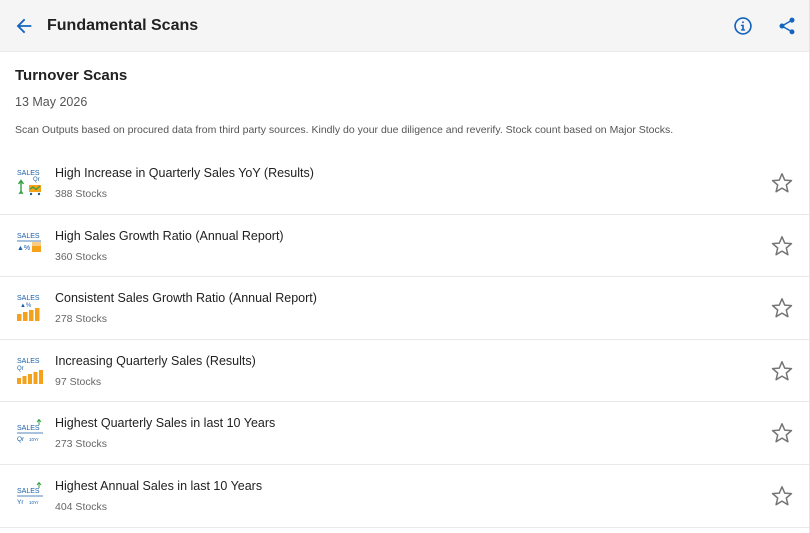 The height and width of the screenshot is (533, 810). What do you see at coordinates (29, 242) in the screenshot?
I see `sales-growth-ratio-icon: SALES ▲%` at bounding box center [29, 242].